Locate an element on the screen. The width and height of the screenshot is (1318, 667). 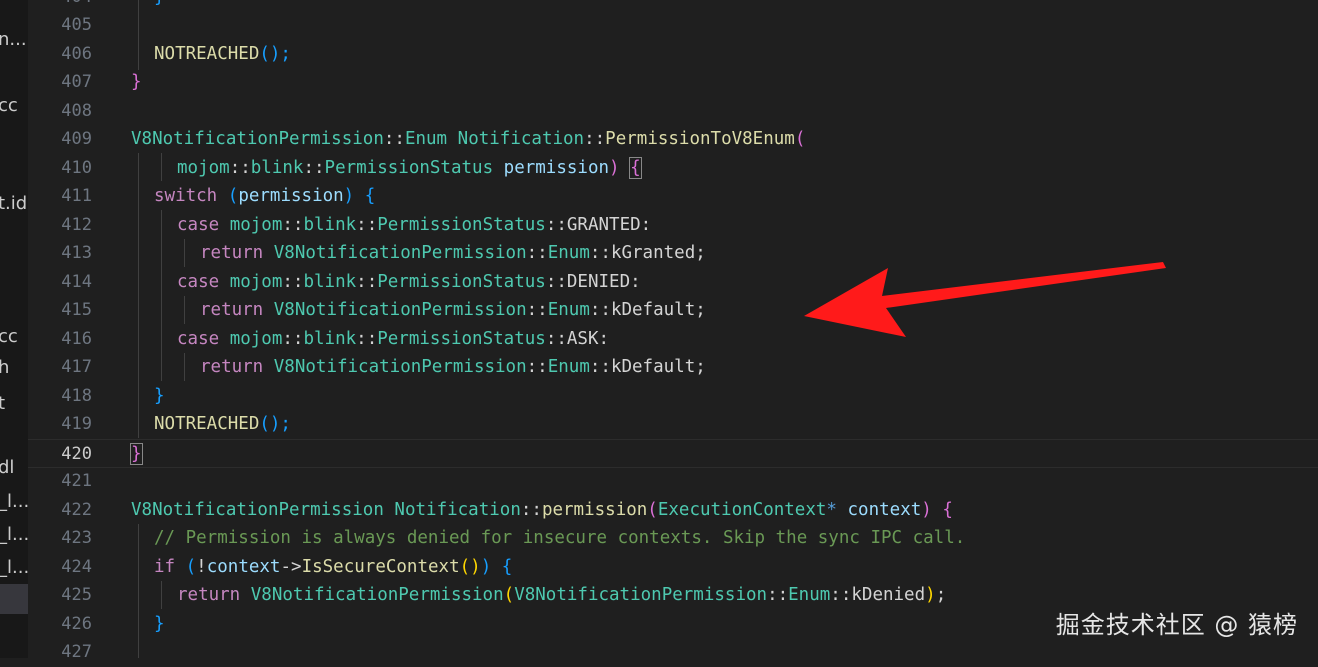
watermark-text: 掘金技术社区 @ 猿榜 is located at coordinates (1176, 625).